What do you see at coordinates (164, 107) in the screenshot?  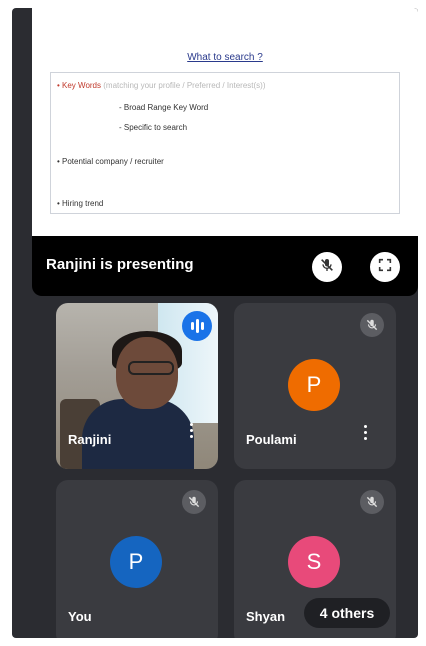 I see `slide-subbullet-broad: - Broad Range Key Word` at bounding box center [164, 107].